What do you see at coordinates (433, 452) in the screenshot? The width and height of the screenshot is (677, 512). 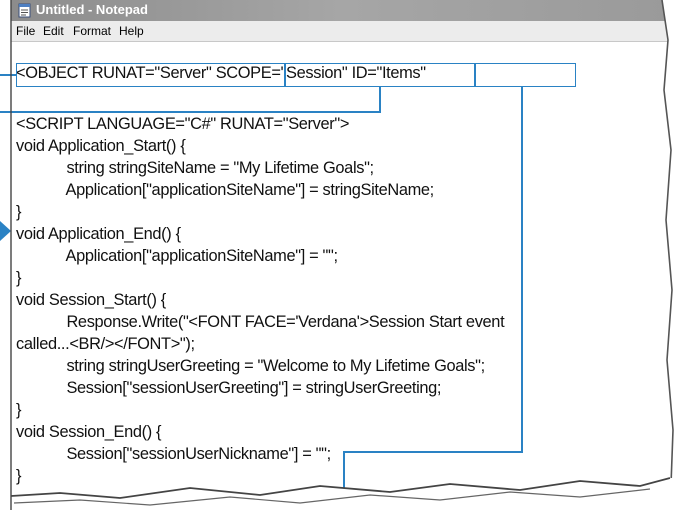 I see `id-callout-line-horizontal` at bounding box center [433, 452].